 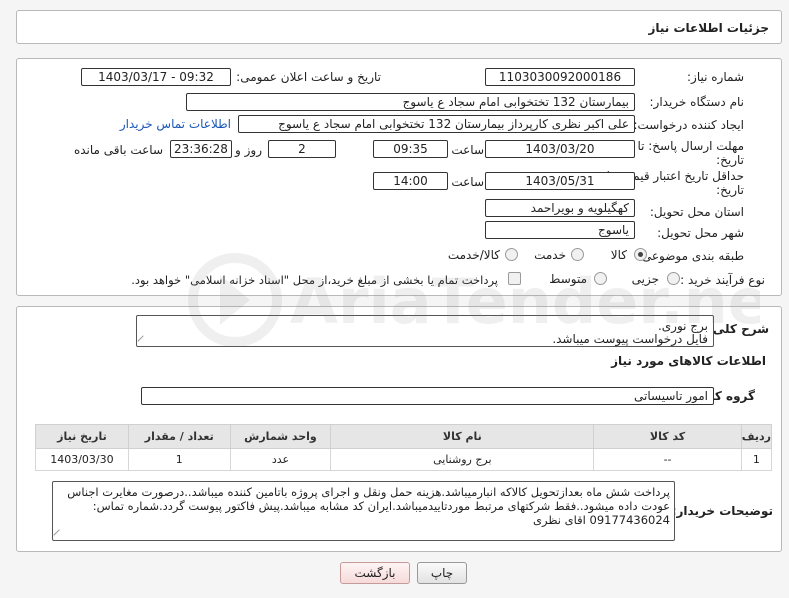 What do you see at coordinates (697, 102) in the screenshot?
I see `buyer-org-label: نام دستگاه خریدار:` at bounding box center [697, 102].